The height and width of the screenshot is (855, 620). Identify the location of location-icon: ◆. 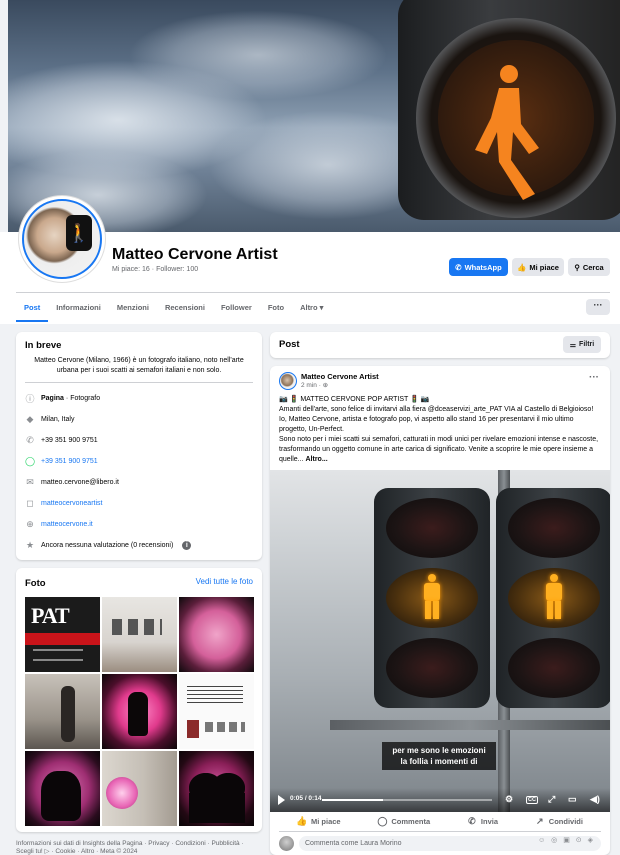
(30, 418).